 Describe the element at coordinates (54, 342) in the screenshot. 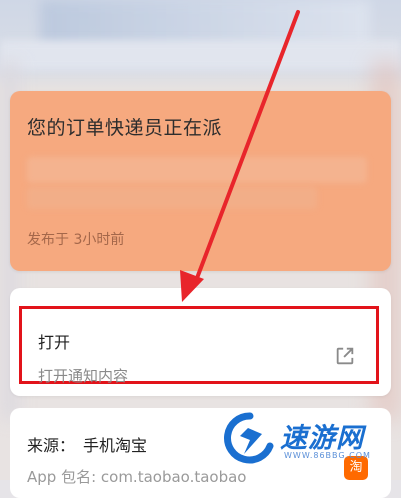

I see `action-title: 打开` at that location.